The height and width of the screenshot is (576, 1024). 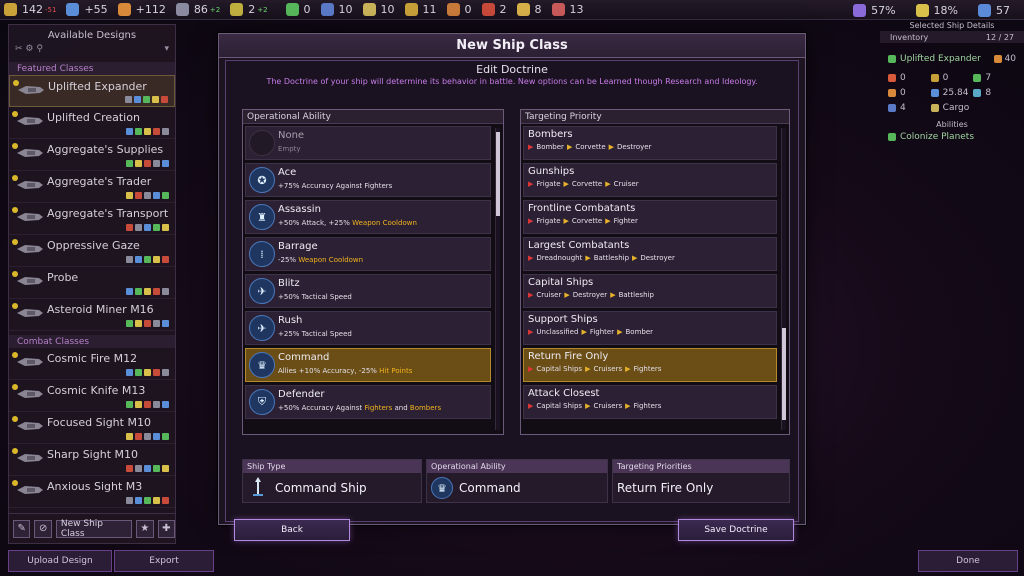 I want to click on design-list-item: Uplifted Expander, so click(x=92, y=91).